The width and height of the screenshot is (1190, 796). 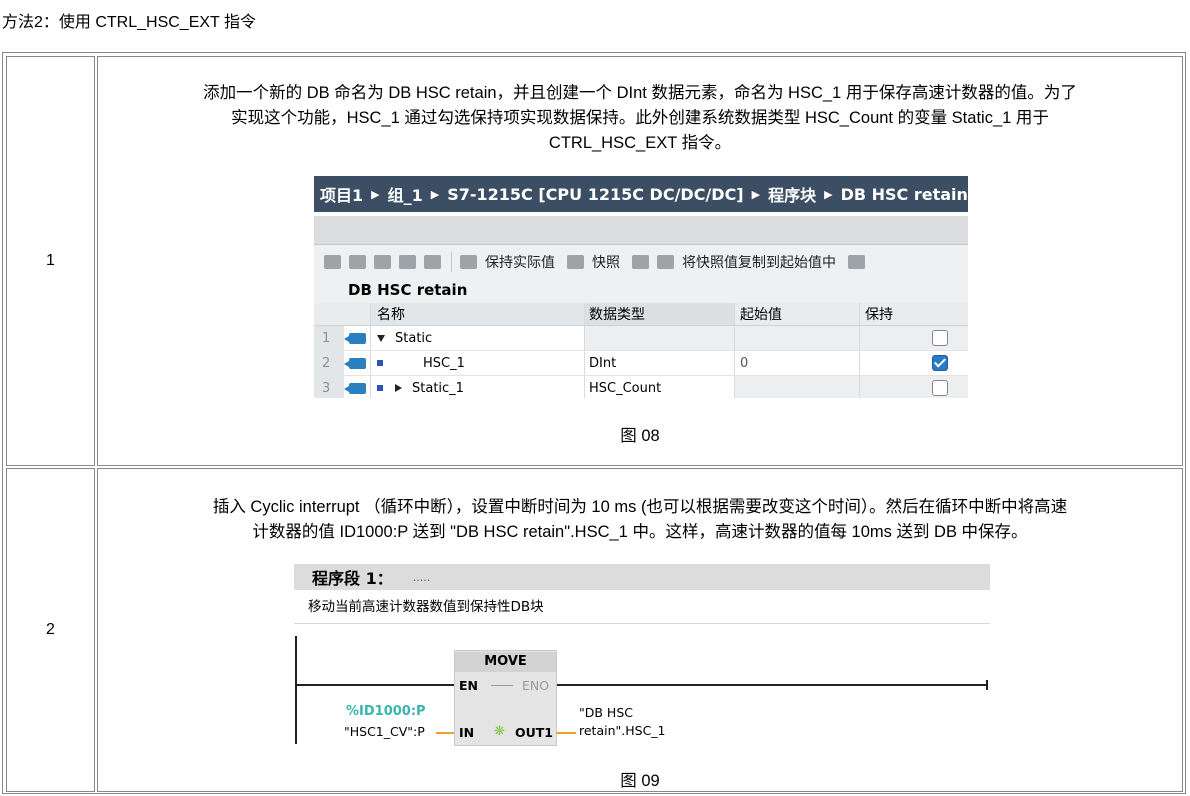 I want to click on step-number: 1, so click(x=50, y=260).